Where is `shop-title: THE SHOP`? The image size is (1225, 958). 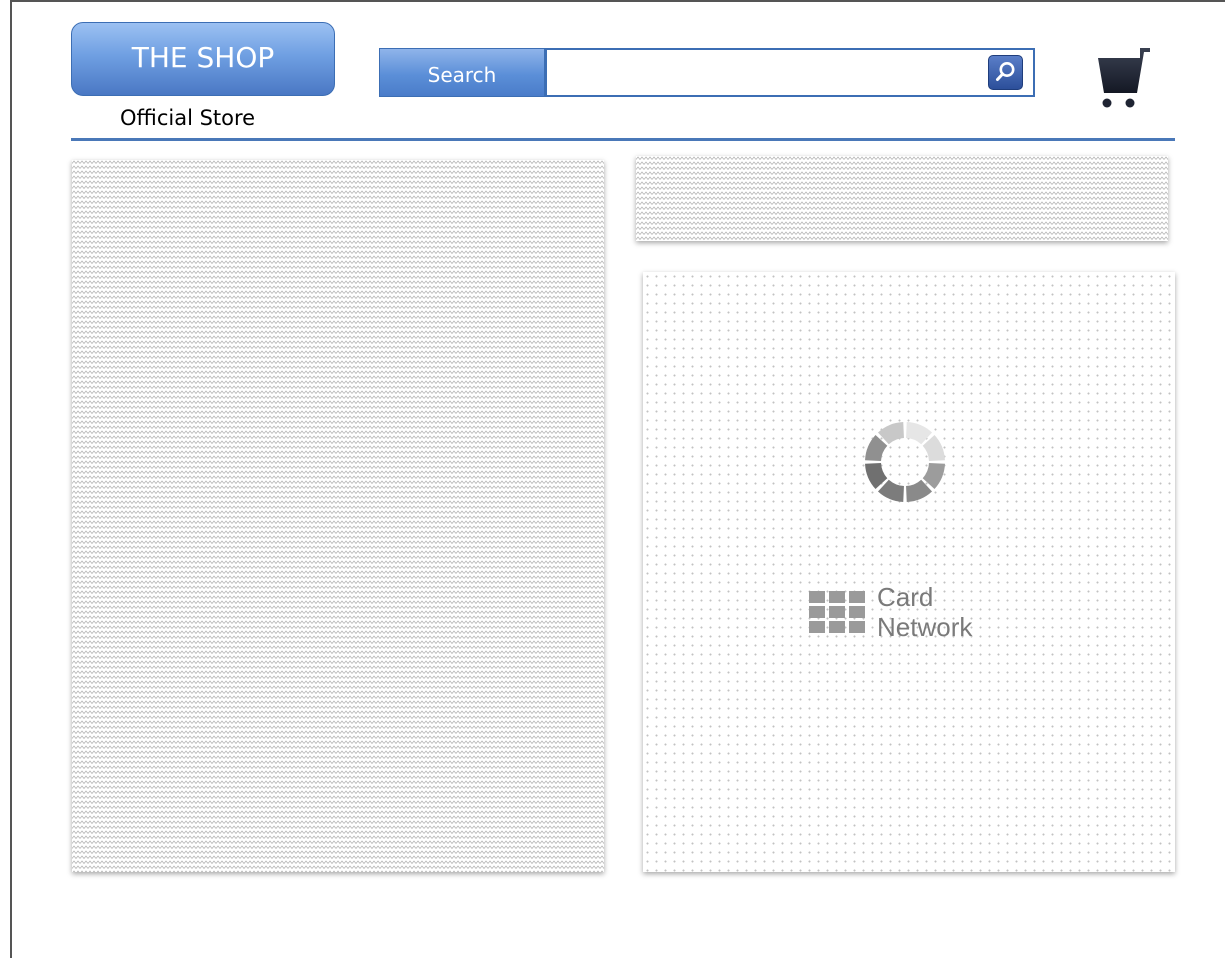 shop-title: THE SHOP is located at coordinates (203, 57).